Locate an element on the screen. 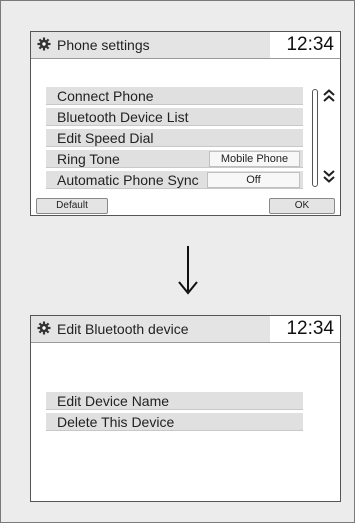 Image resolution: width=357 pixels, height=525 pixels. screen-header: Edit Bluetooth device 12:34 is located at coordinates (185, 329).